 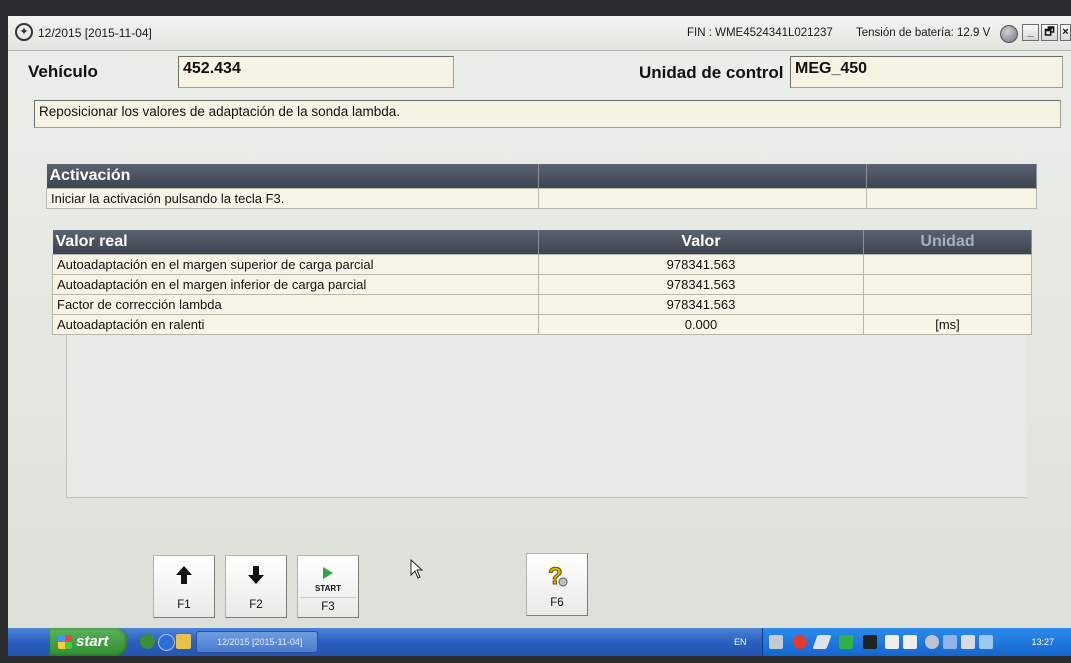 What do you see at coordinates (701, 324) in the screenshot?
I see `row-value: 0.000` at bounding box center [701, 324].